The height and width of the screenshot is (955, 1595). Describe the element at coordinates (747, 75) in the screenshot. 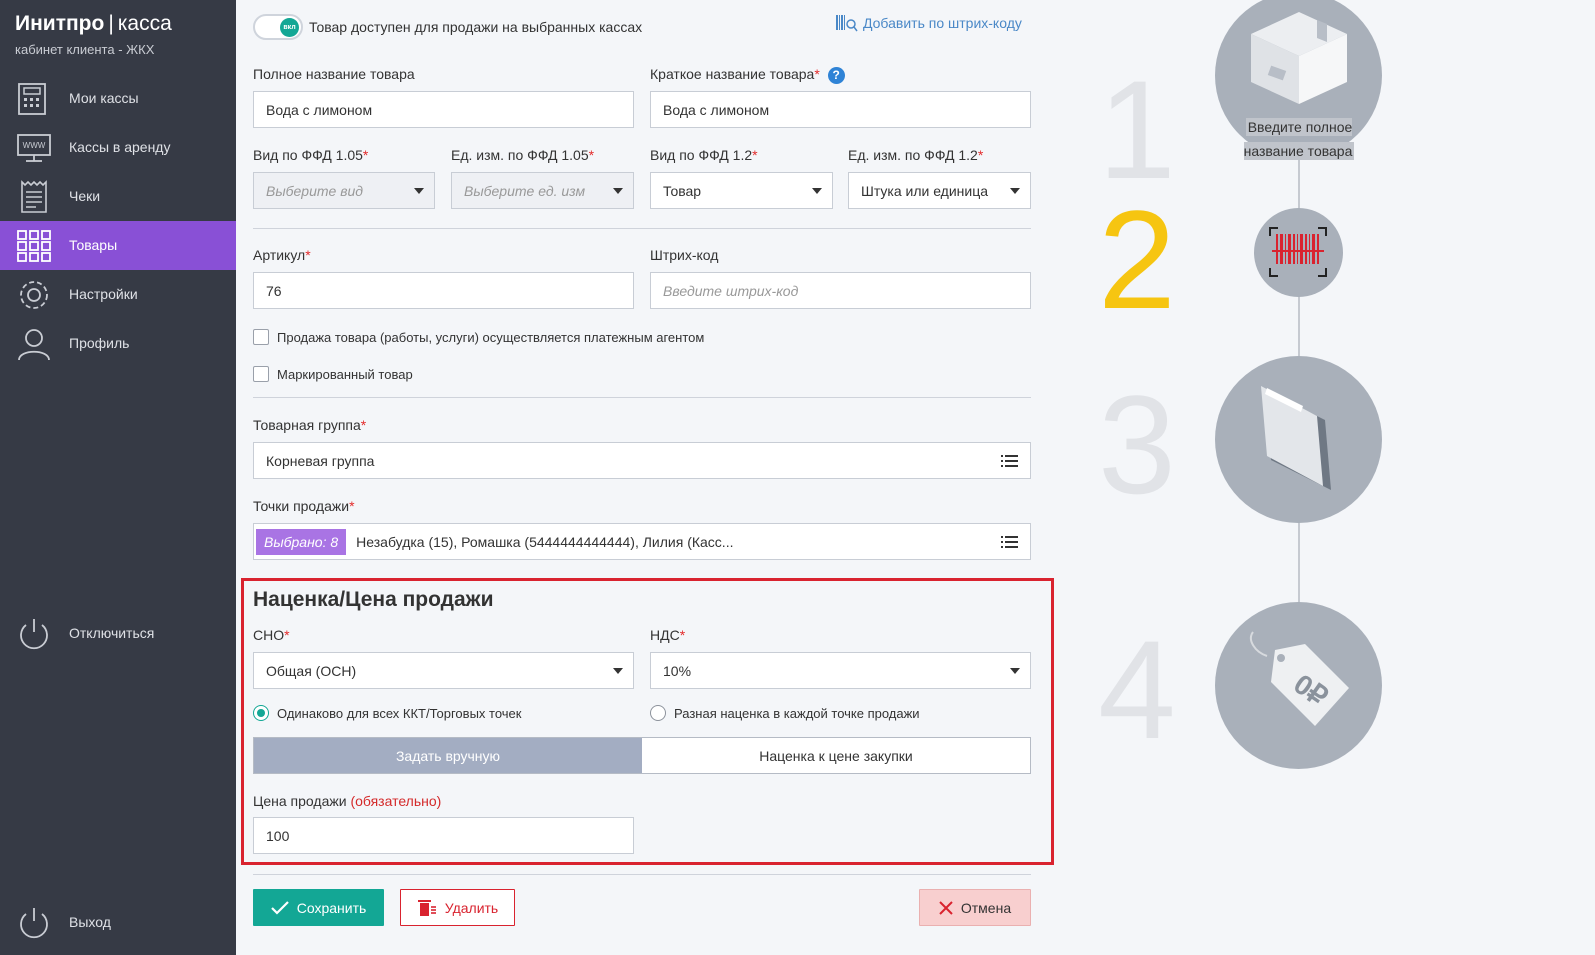

I see `short-name-label: Краткое название товара* ?` at that location.